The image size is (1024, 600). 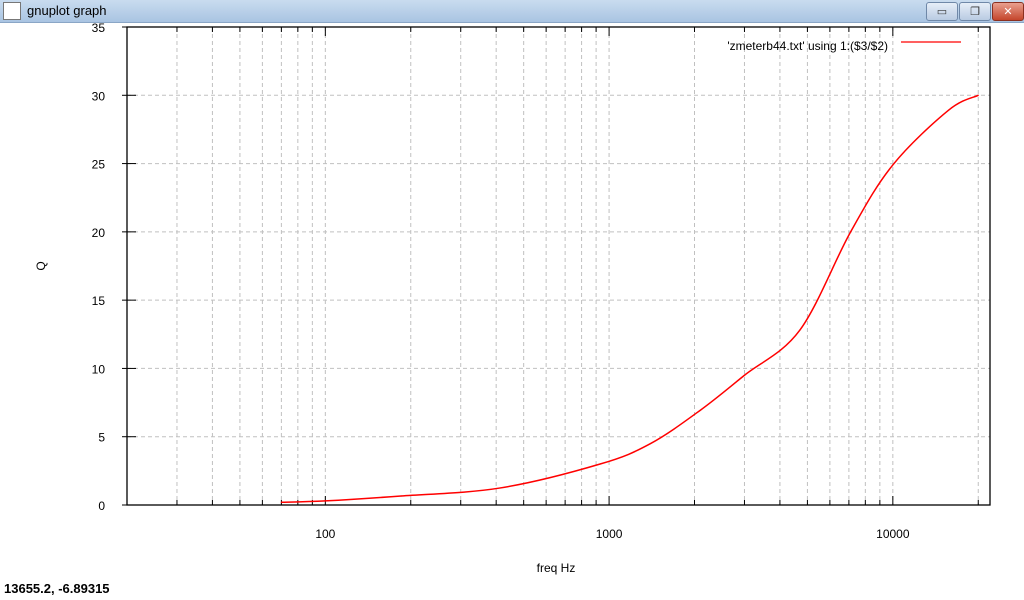 What do you see at coordinates (609, 534) in the screenshot?
I see `x-tick-label: 1000` at bounding box center [609, 534].